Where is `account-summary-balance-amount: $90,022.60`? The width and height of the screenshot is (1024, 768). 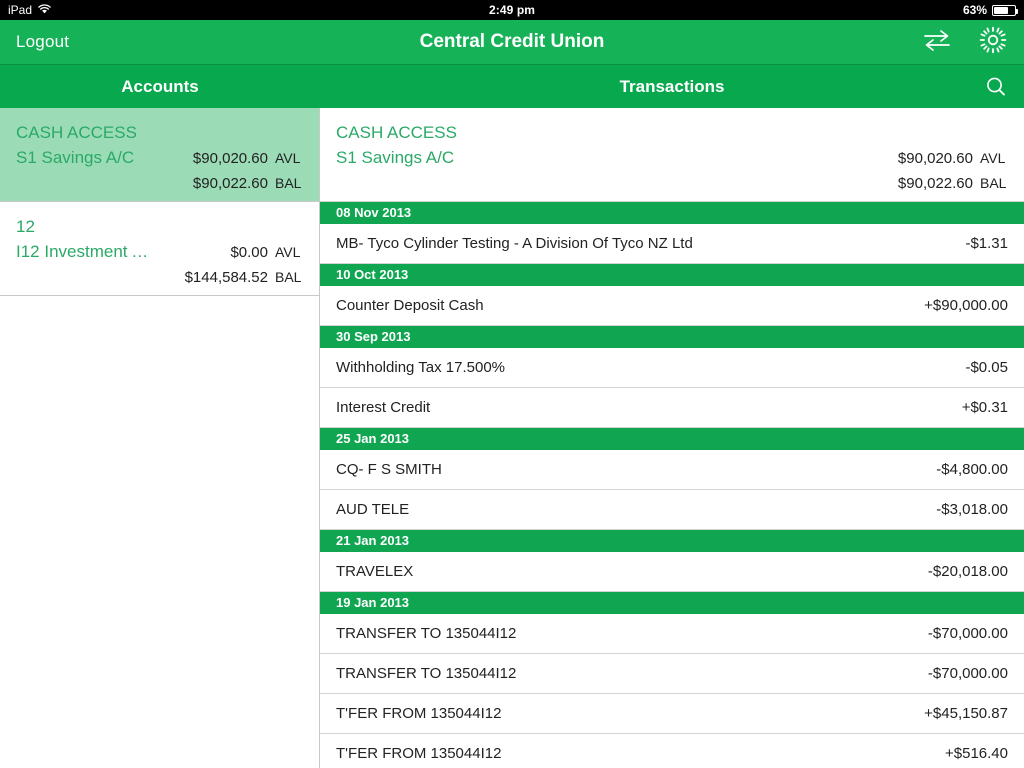 account-summary-balance-amount: $90,022.60 is located at coordinates (935, 183).